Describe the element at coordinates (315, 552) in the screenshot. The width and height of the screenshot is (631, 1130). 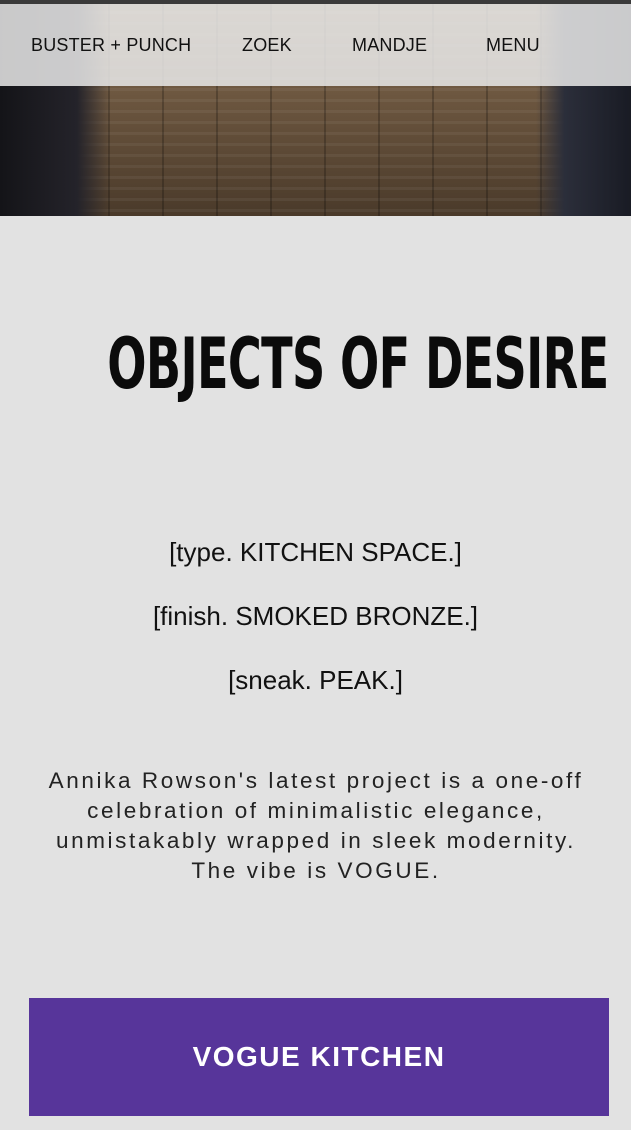
I see `spec-type: [type. KITCHEN SPACE.]` at that location.